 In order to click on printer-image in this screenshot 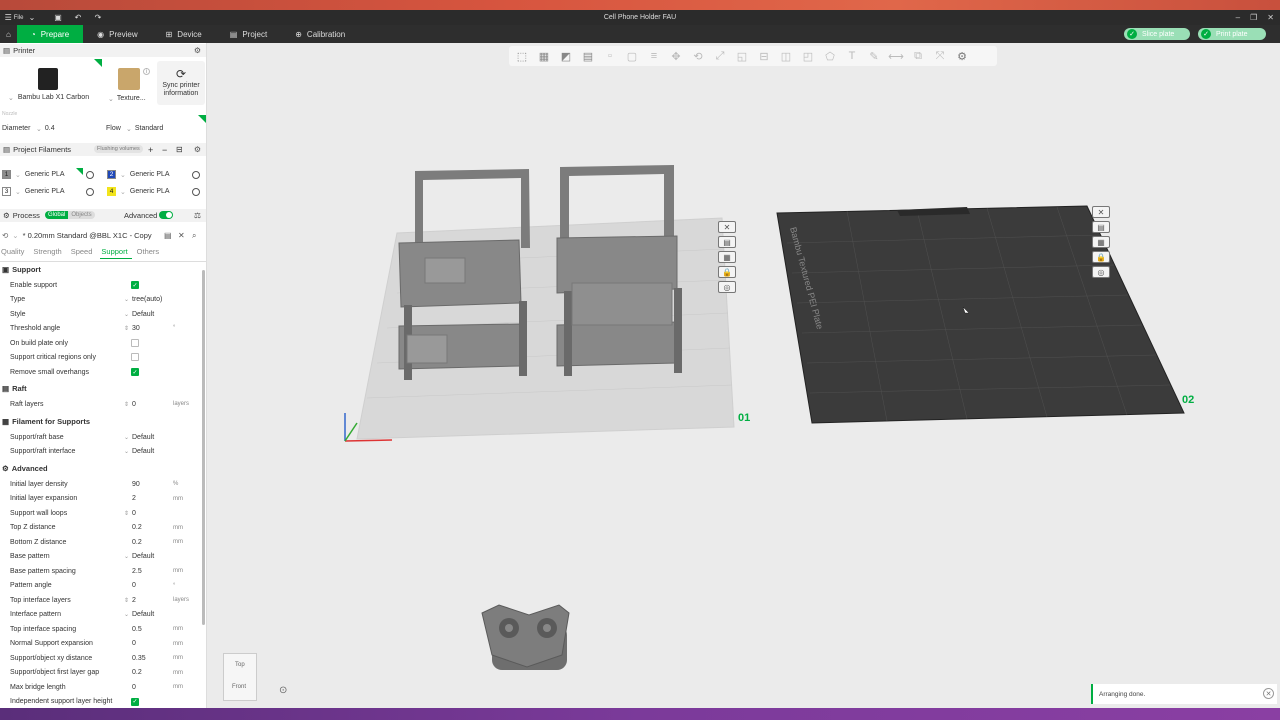, I will do `click(48, 79)`.